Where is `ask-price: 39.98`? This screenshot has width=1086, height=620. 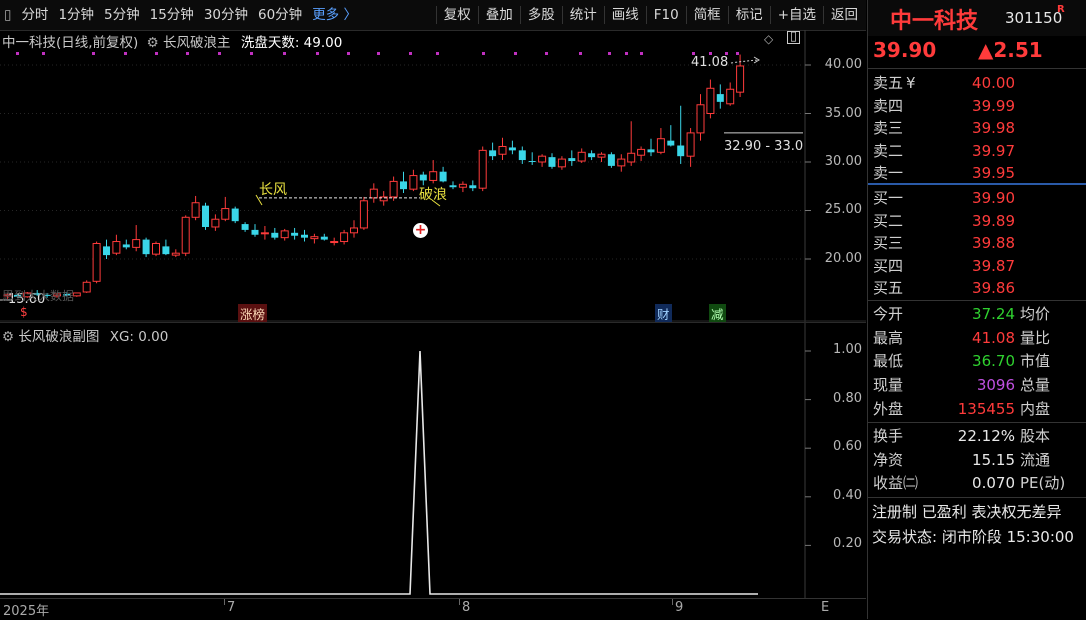 ask-price: 39.98 is located at coordinates (993, 128).